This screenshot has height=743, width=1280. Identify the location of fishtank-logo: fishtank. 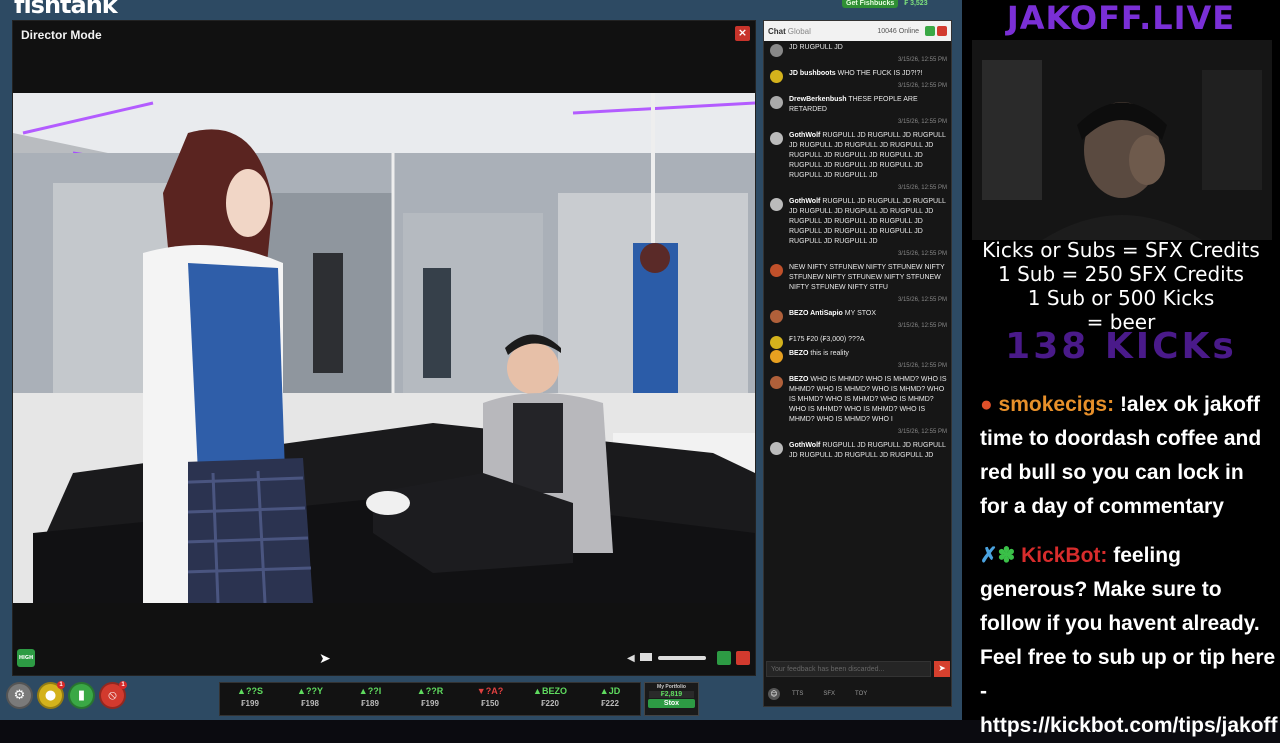
(66, 9).